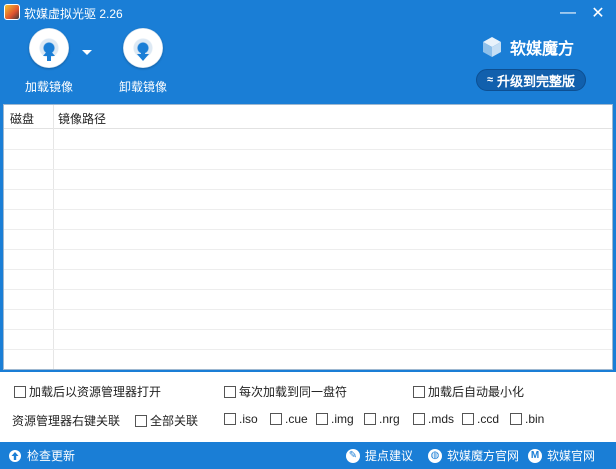 This screenshot has height=469, width=616. Describe the element at coordinates (82, 118) in the screenshot. I see `column-header-path: 镜像路径` at that location.